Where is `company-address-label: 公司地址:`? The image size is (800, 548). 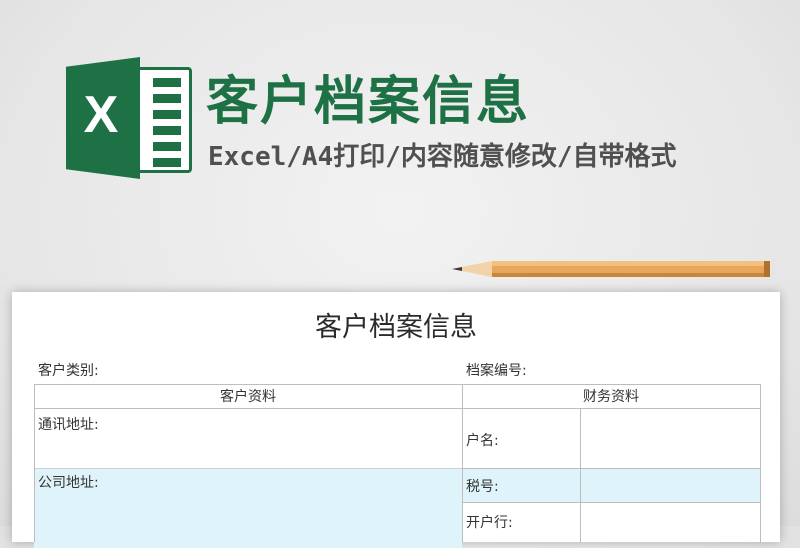
company-address-label: 公司地址: is located at coordinates (68, 483).